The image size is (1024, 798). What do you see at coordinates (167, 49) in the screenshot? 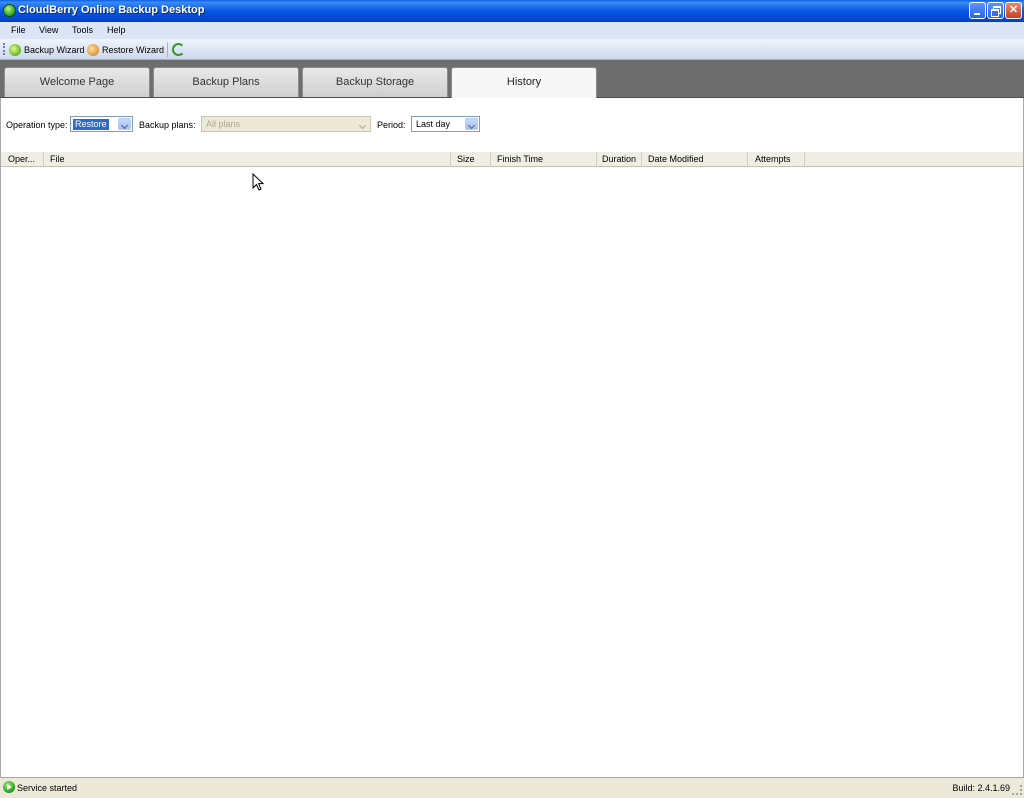
I see `toolbar-separator` at bounding box center [167, 49].